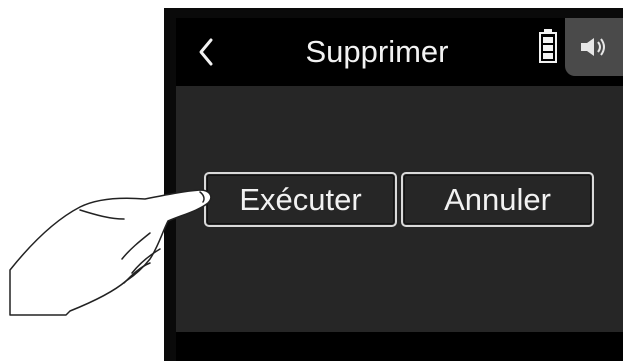 This screenshot has height=361, width=623. I want to click on execute-button: Exécuter, so click(300, 199).